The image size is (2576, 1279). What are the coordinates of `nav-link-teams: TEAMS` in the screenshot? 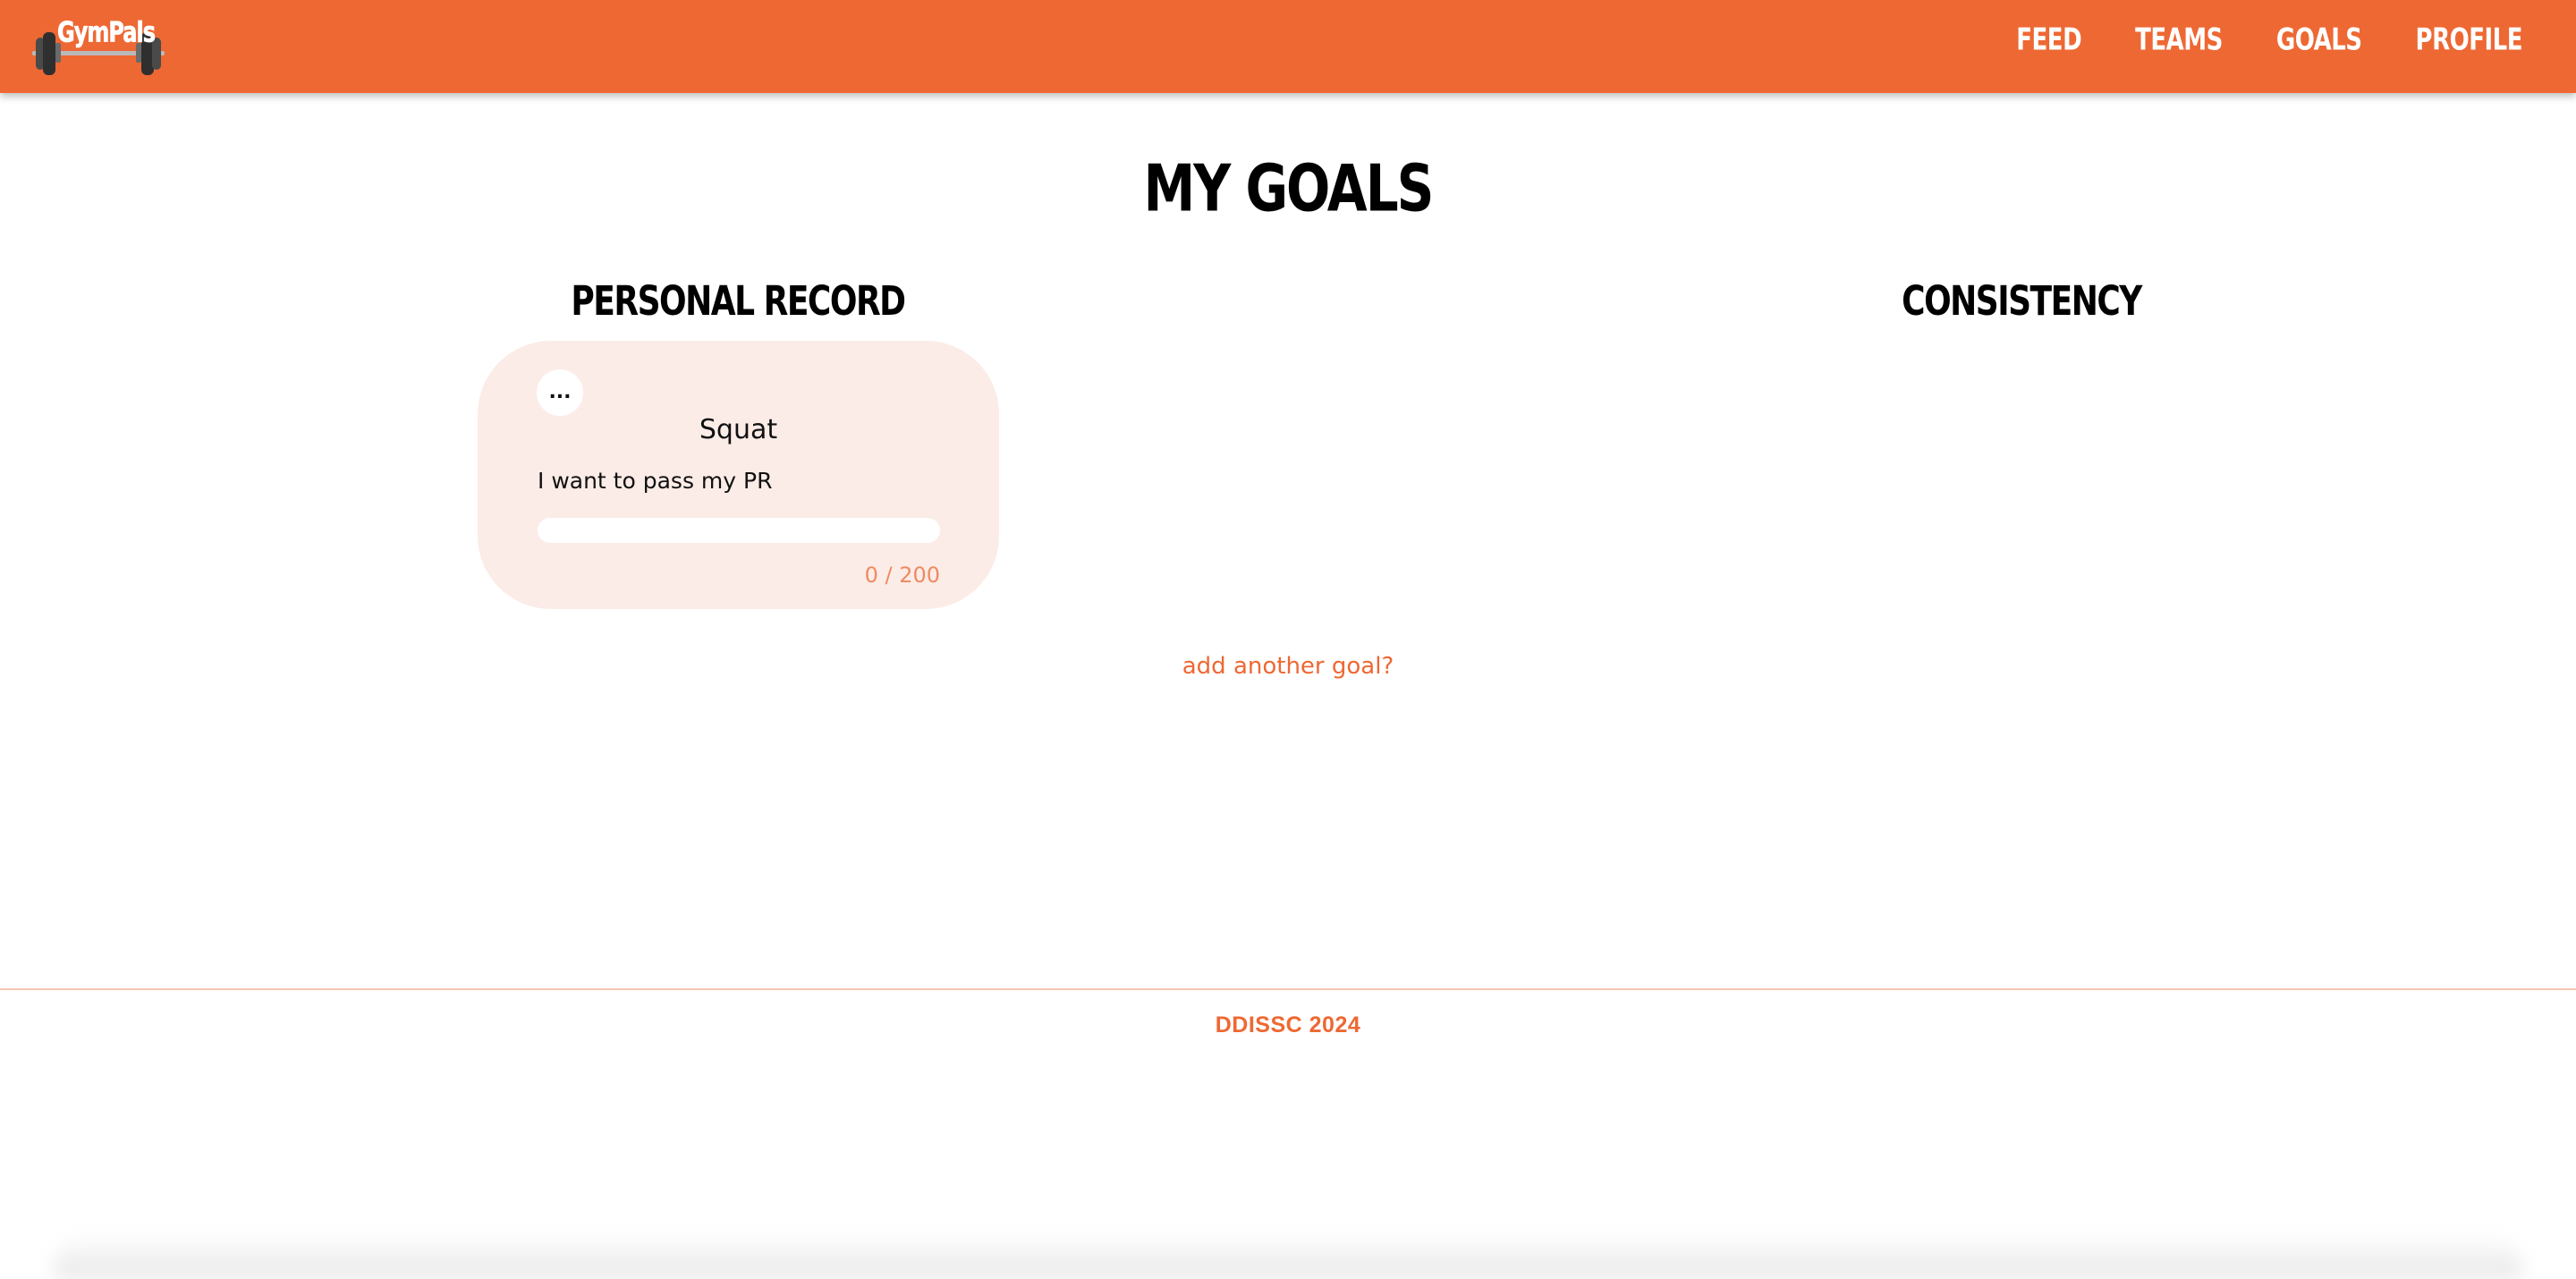 It's located at (2179, 41).